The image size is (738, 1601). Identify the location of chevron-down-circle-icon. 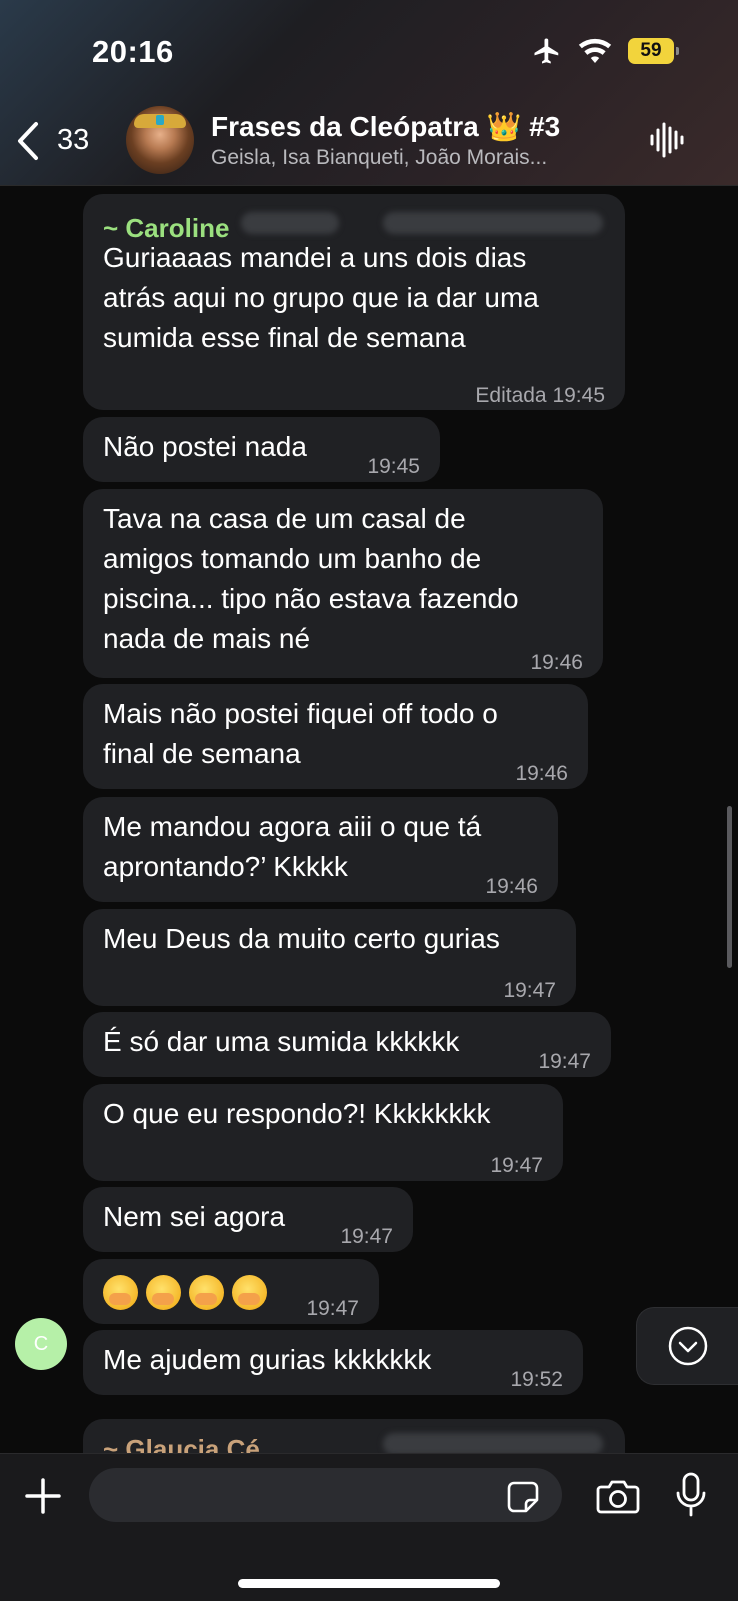
(688, 1346).